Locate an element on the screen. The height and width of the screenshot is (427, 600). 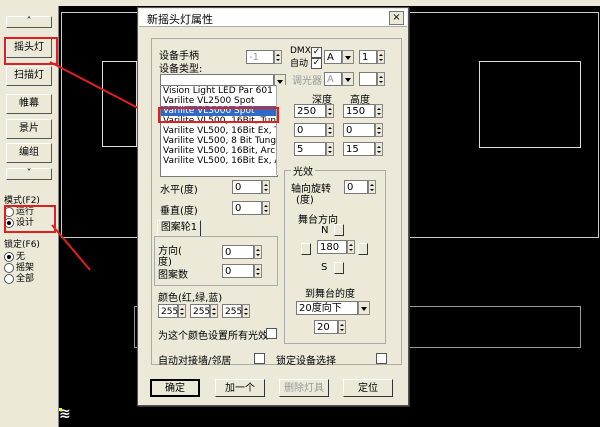
depth-spinner is located at coordinates (330, 111).